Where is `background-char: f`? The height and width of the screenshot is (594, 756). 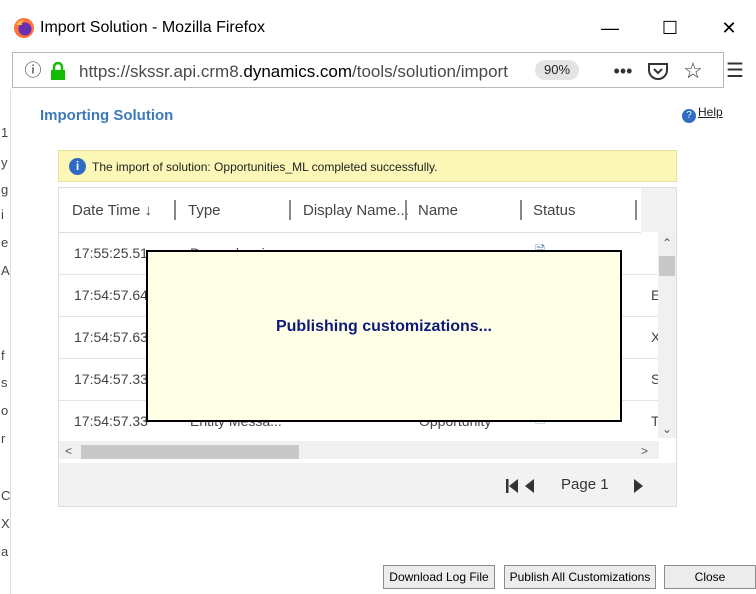
background-char: f is located at coordinates (3, 355).